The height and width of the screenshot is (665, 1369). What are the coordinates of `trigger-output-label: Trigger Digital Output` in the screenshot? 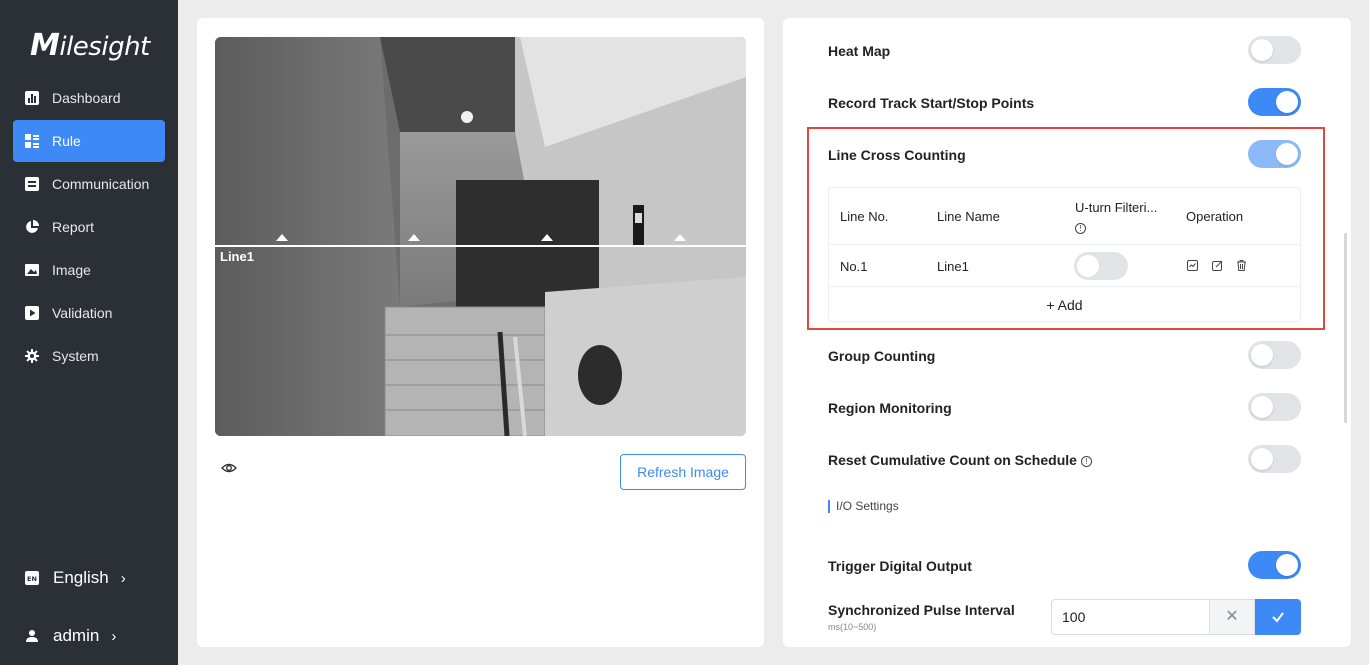 It's located at (900, 566).